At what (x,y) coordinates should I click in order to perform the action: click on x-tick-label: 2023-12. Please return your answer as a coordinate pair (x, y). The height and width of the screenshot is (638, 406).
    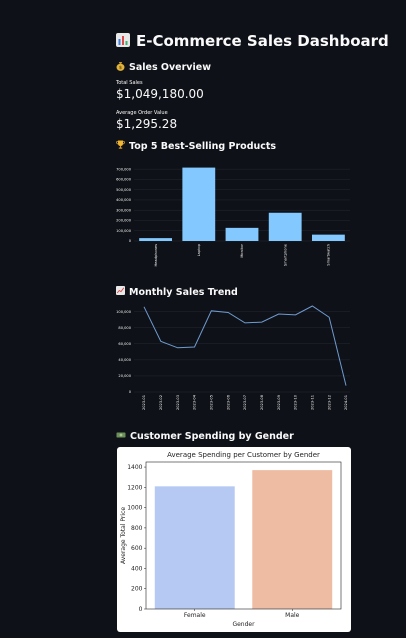
    Looking at the image, I should click on (329, 402).